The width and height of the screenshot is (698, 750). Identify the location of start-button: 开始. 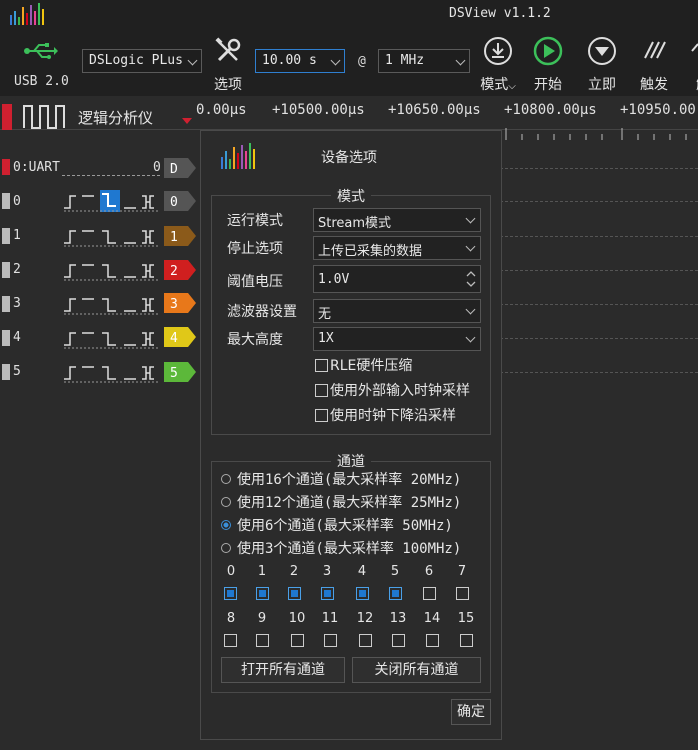
(548, 65).